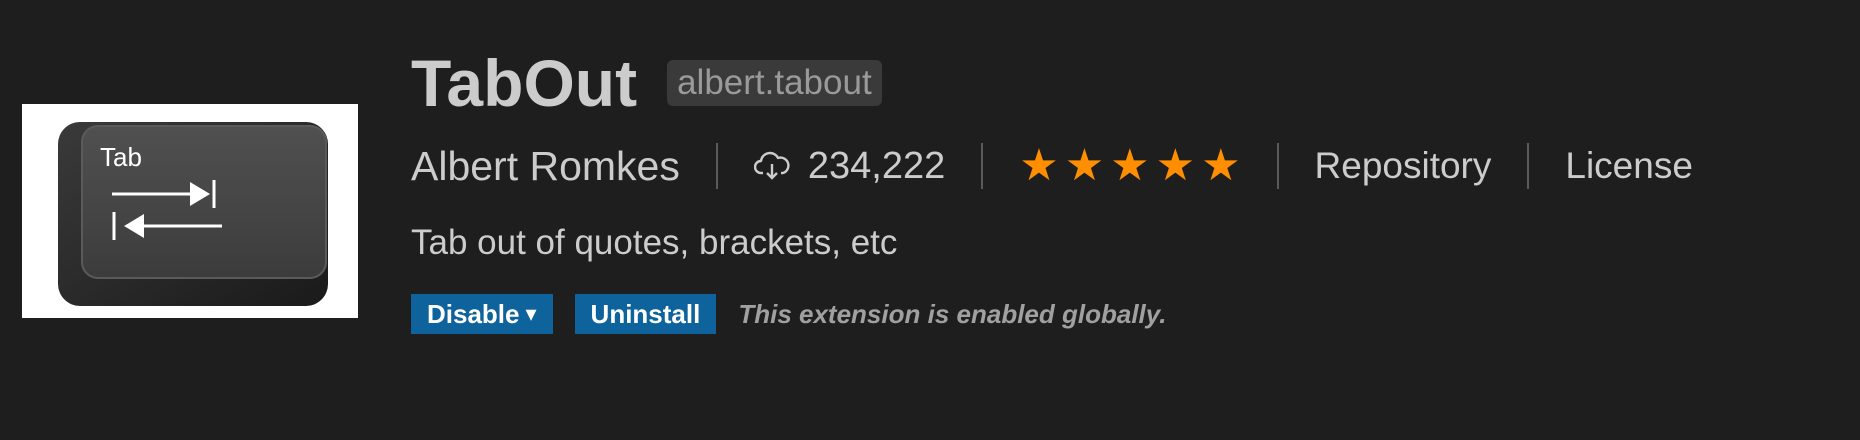  Describe the element at coordinates (121, 157) in the screenshot. I see `key-label: Tab` at that location.